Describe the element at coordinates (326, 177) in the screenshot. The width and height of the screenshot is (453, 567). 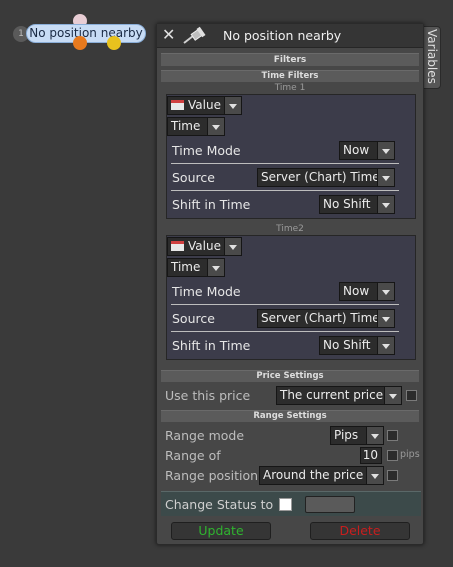
I see `time1-source-combo: Server (Chart) Time` at that location.